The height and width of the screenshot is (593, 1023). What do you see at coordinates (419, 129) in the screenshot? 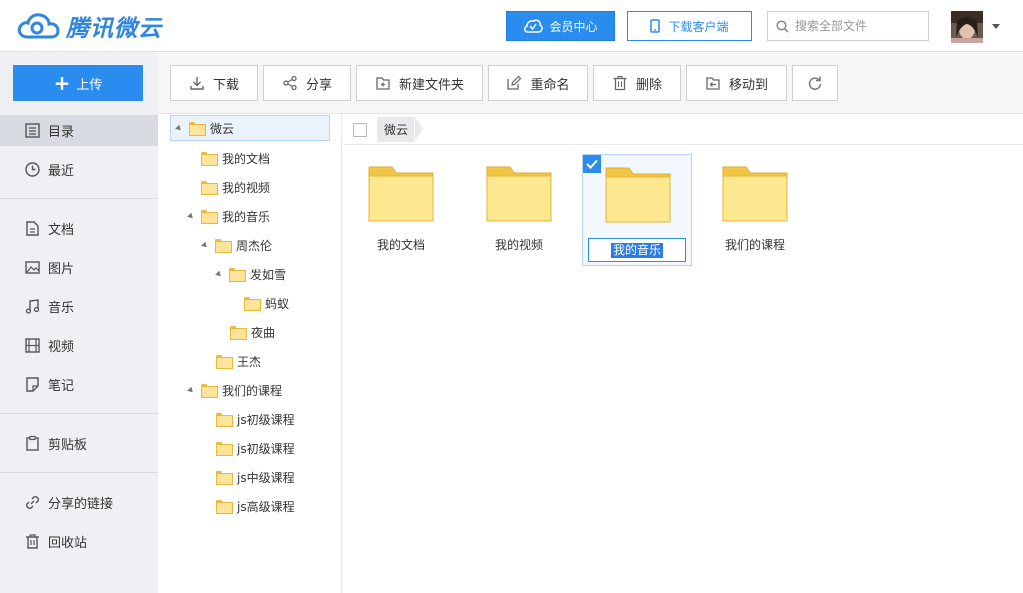
I see `breadcrumb-arrow-icon` at bounding box center [419, 129].